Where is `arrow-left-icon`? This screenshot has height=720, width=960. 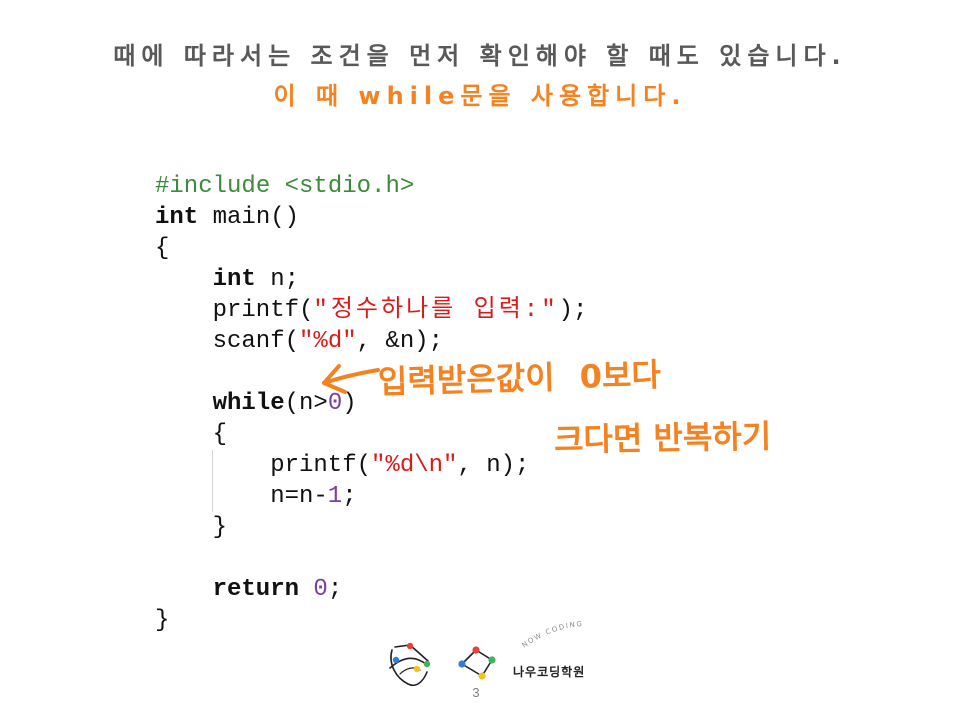
arrow-left-icon is located at coordinates (351, 379).